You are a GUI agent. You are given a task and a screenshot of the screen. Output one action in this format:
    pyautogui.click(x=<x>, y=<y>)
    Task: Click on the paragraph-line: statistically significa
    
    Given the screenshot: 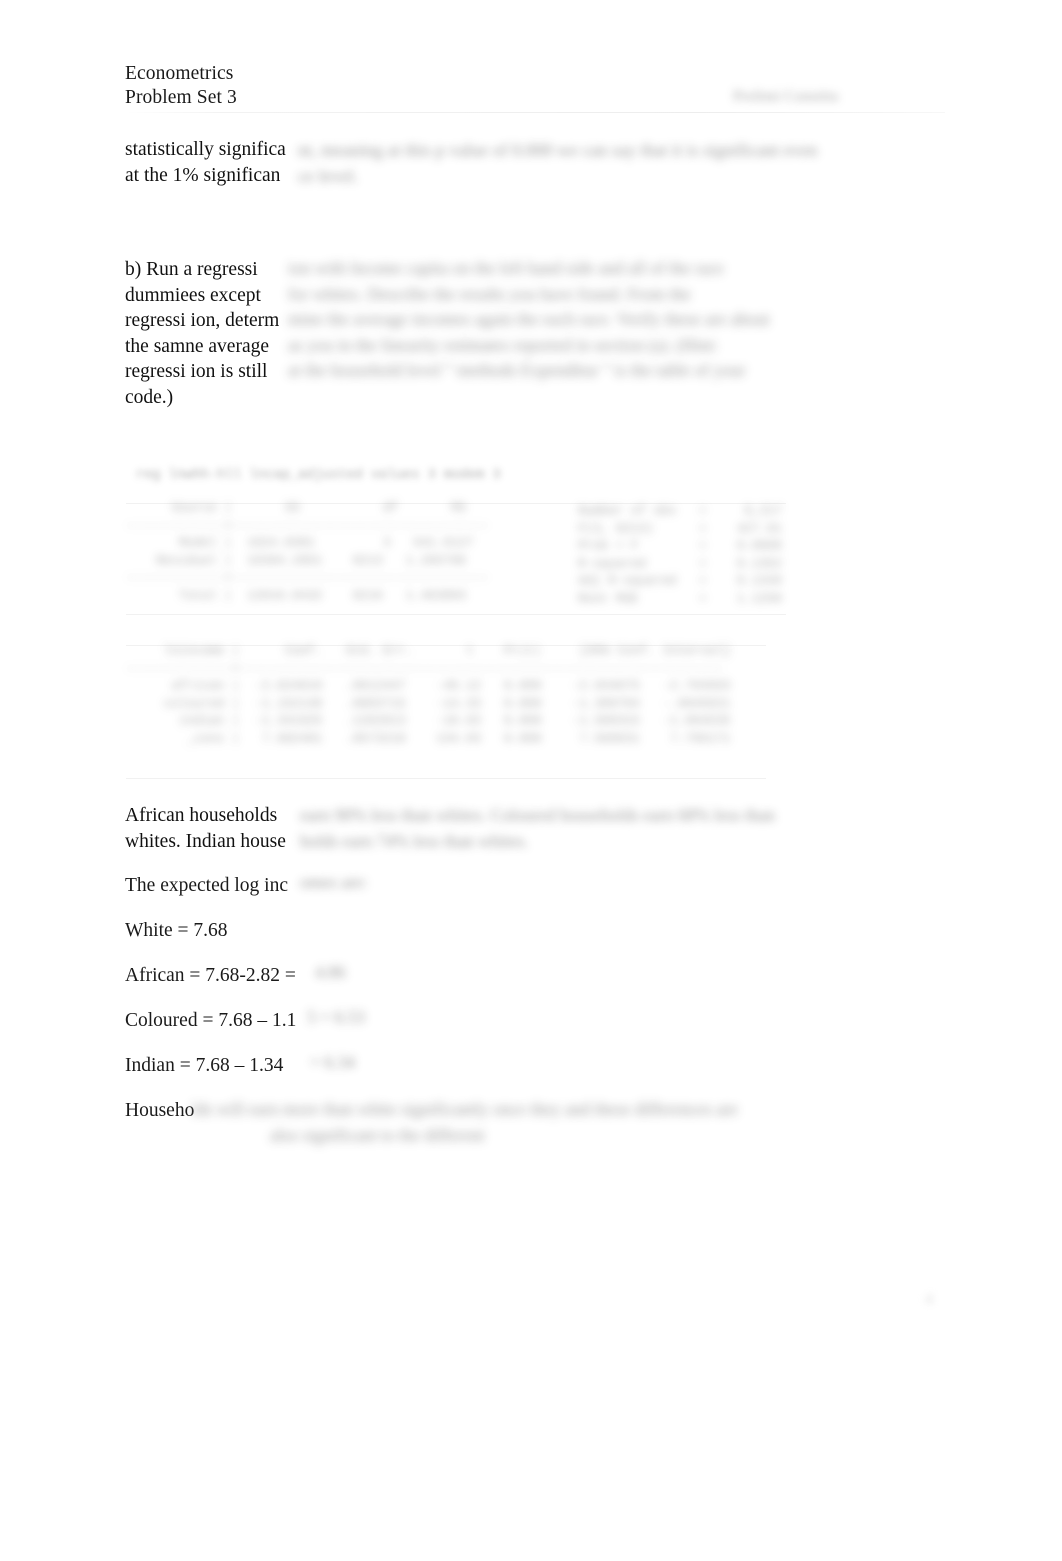 What is the action you would take?
    pyautogui.click(x=205, y=149)
    